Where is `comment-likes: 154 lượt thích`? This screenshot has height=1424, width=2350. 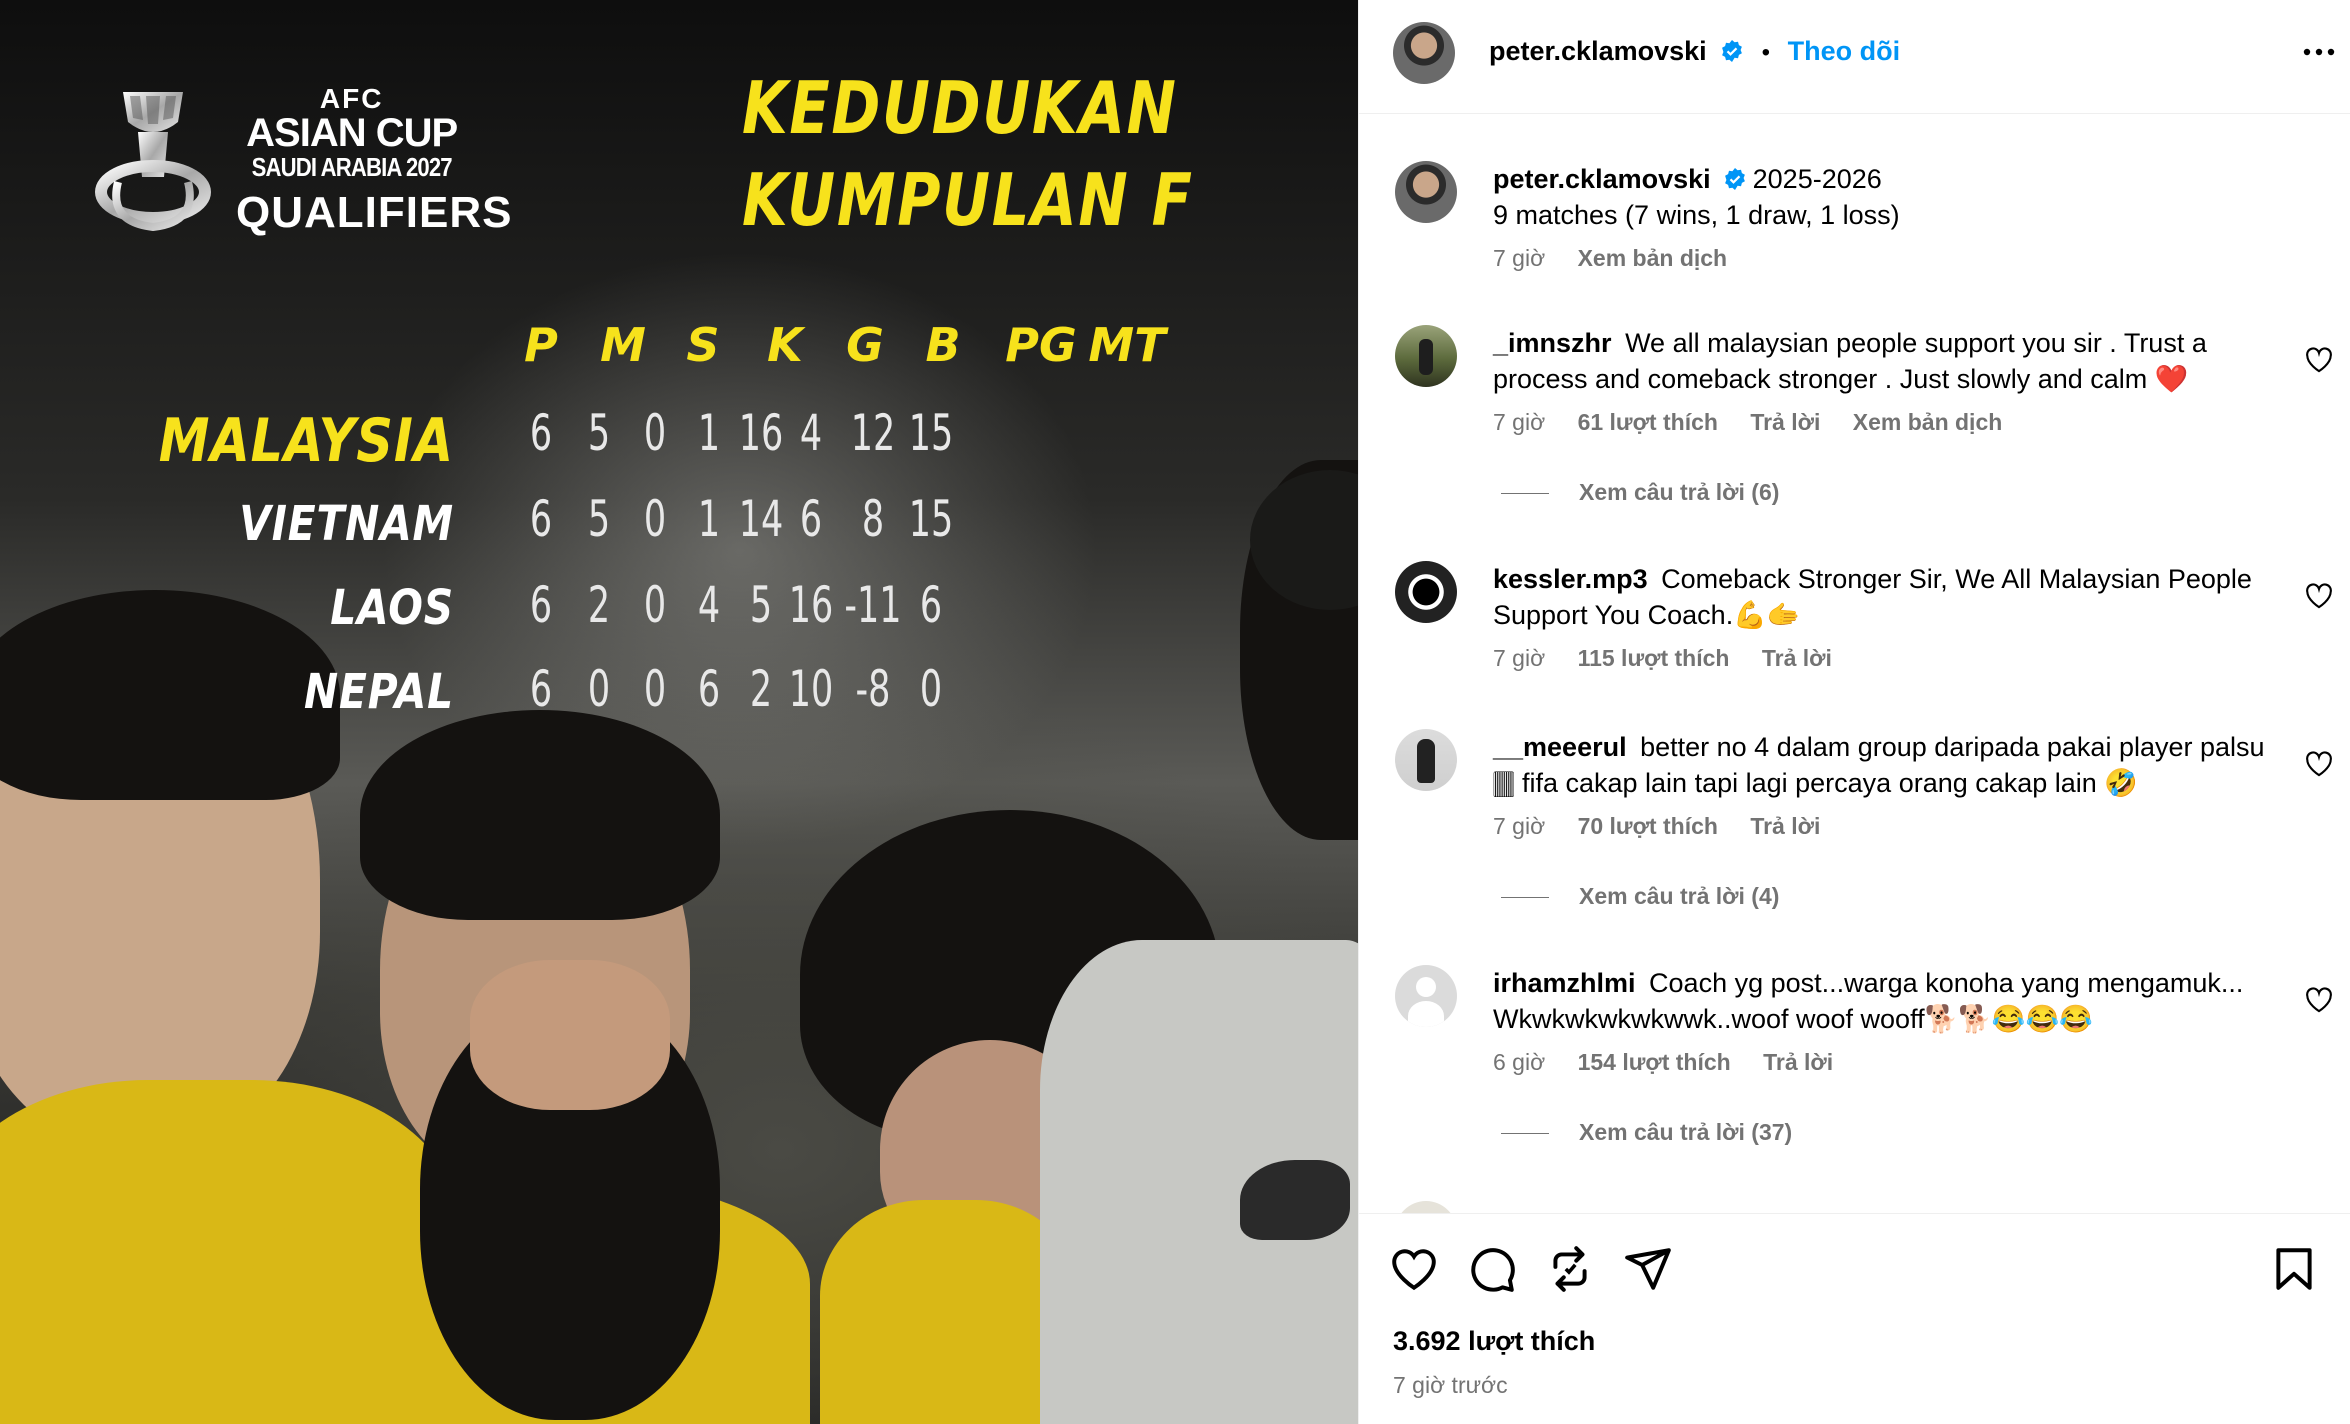
comment-likes: 154 lượt thích is located at coordinates (1654, 1062).